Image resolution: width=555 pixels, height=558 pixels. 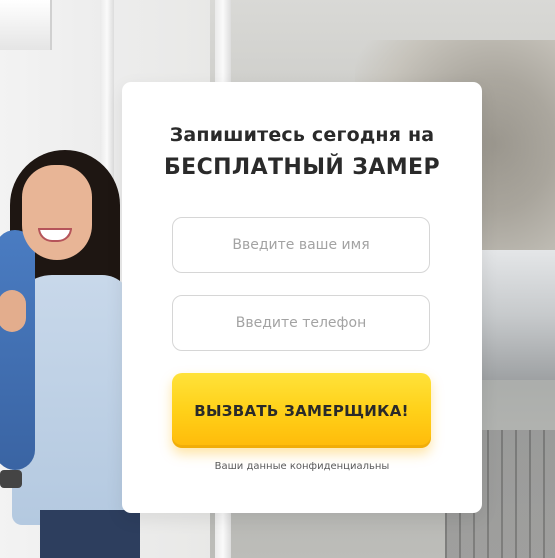 What do you see at coordinates (11, 479) in the screenshot?
I see `watch` at bounding box center [11, 479].